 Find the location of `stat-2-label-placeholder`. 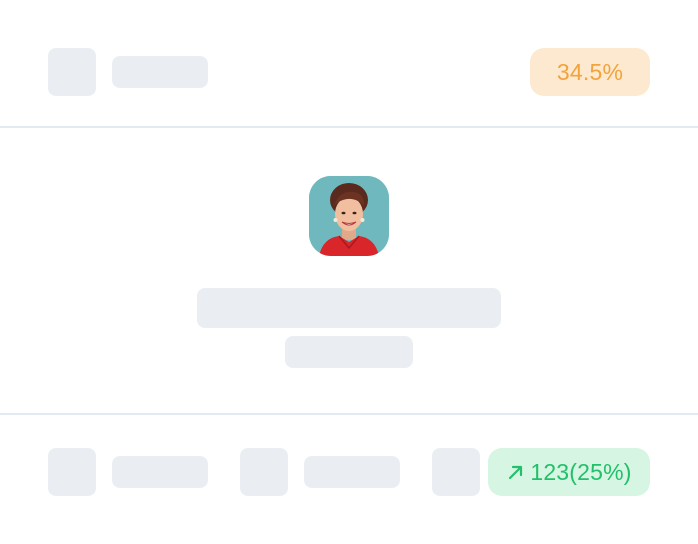

stat-2-label-placeholder is located at coordinates (352, 472).